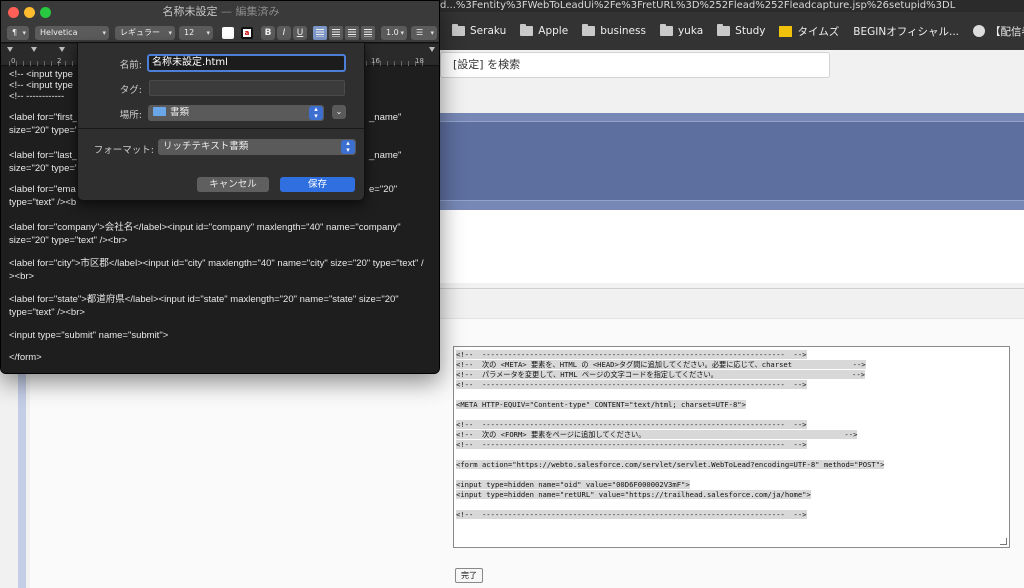  What do you see at coordinates (130, 65) in the screenshot?
I see `name-label: 名前:` at bounding box center [130, 65].